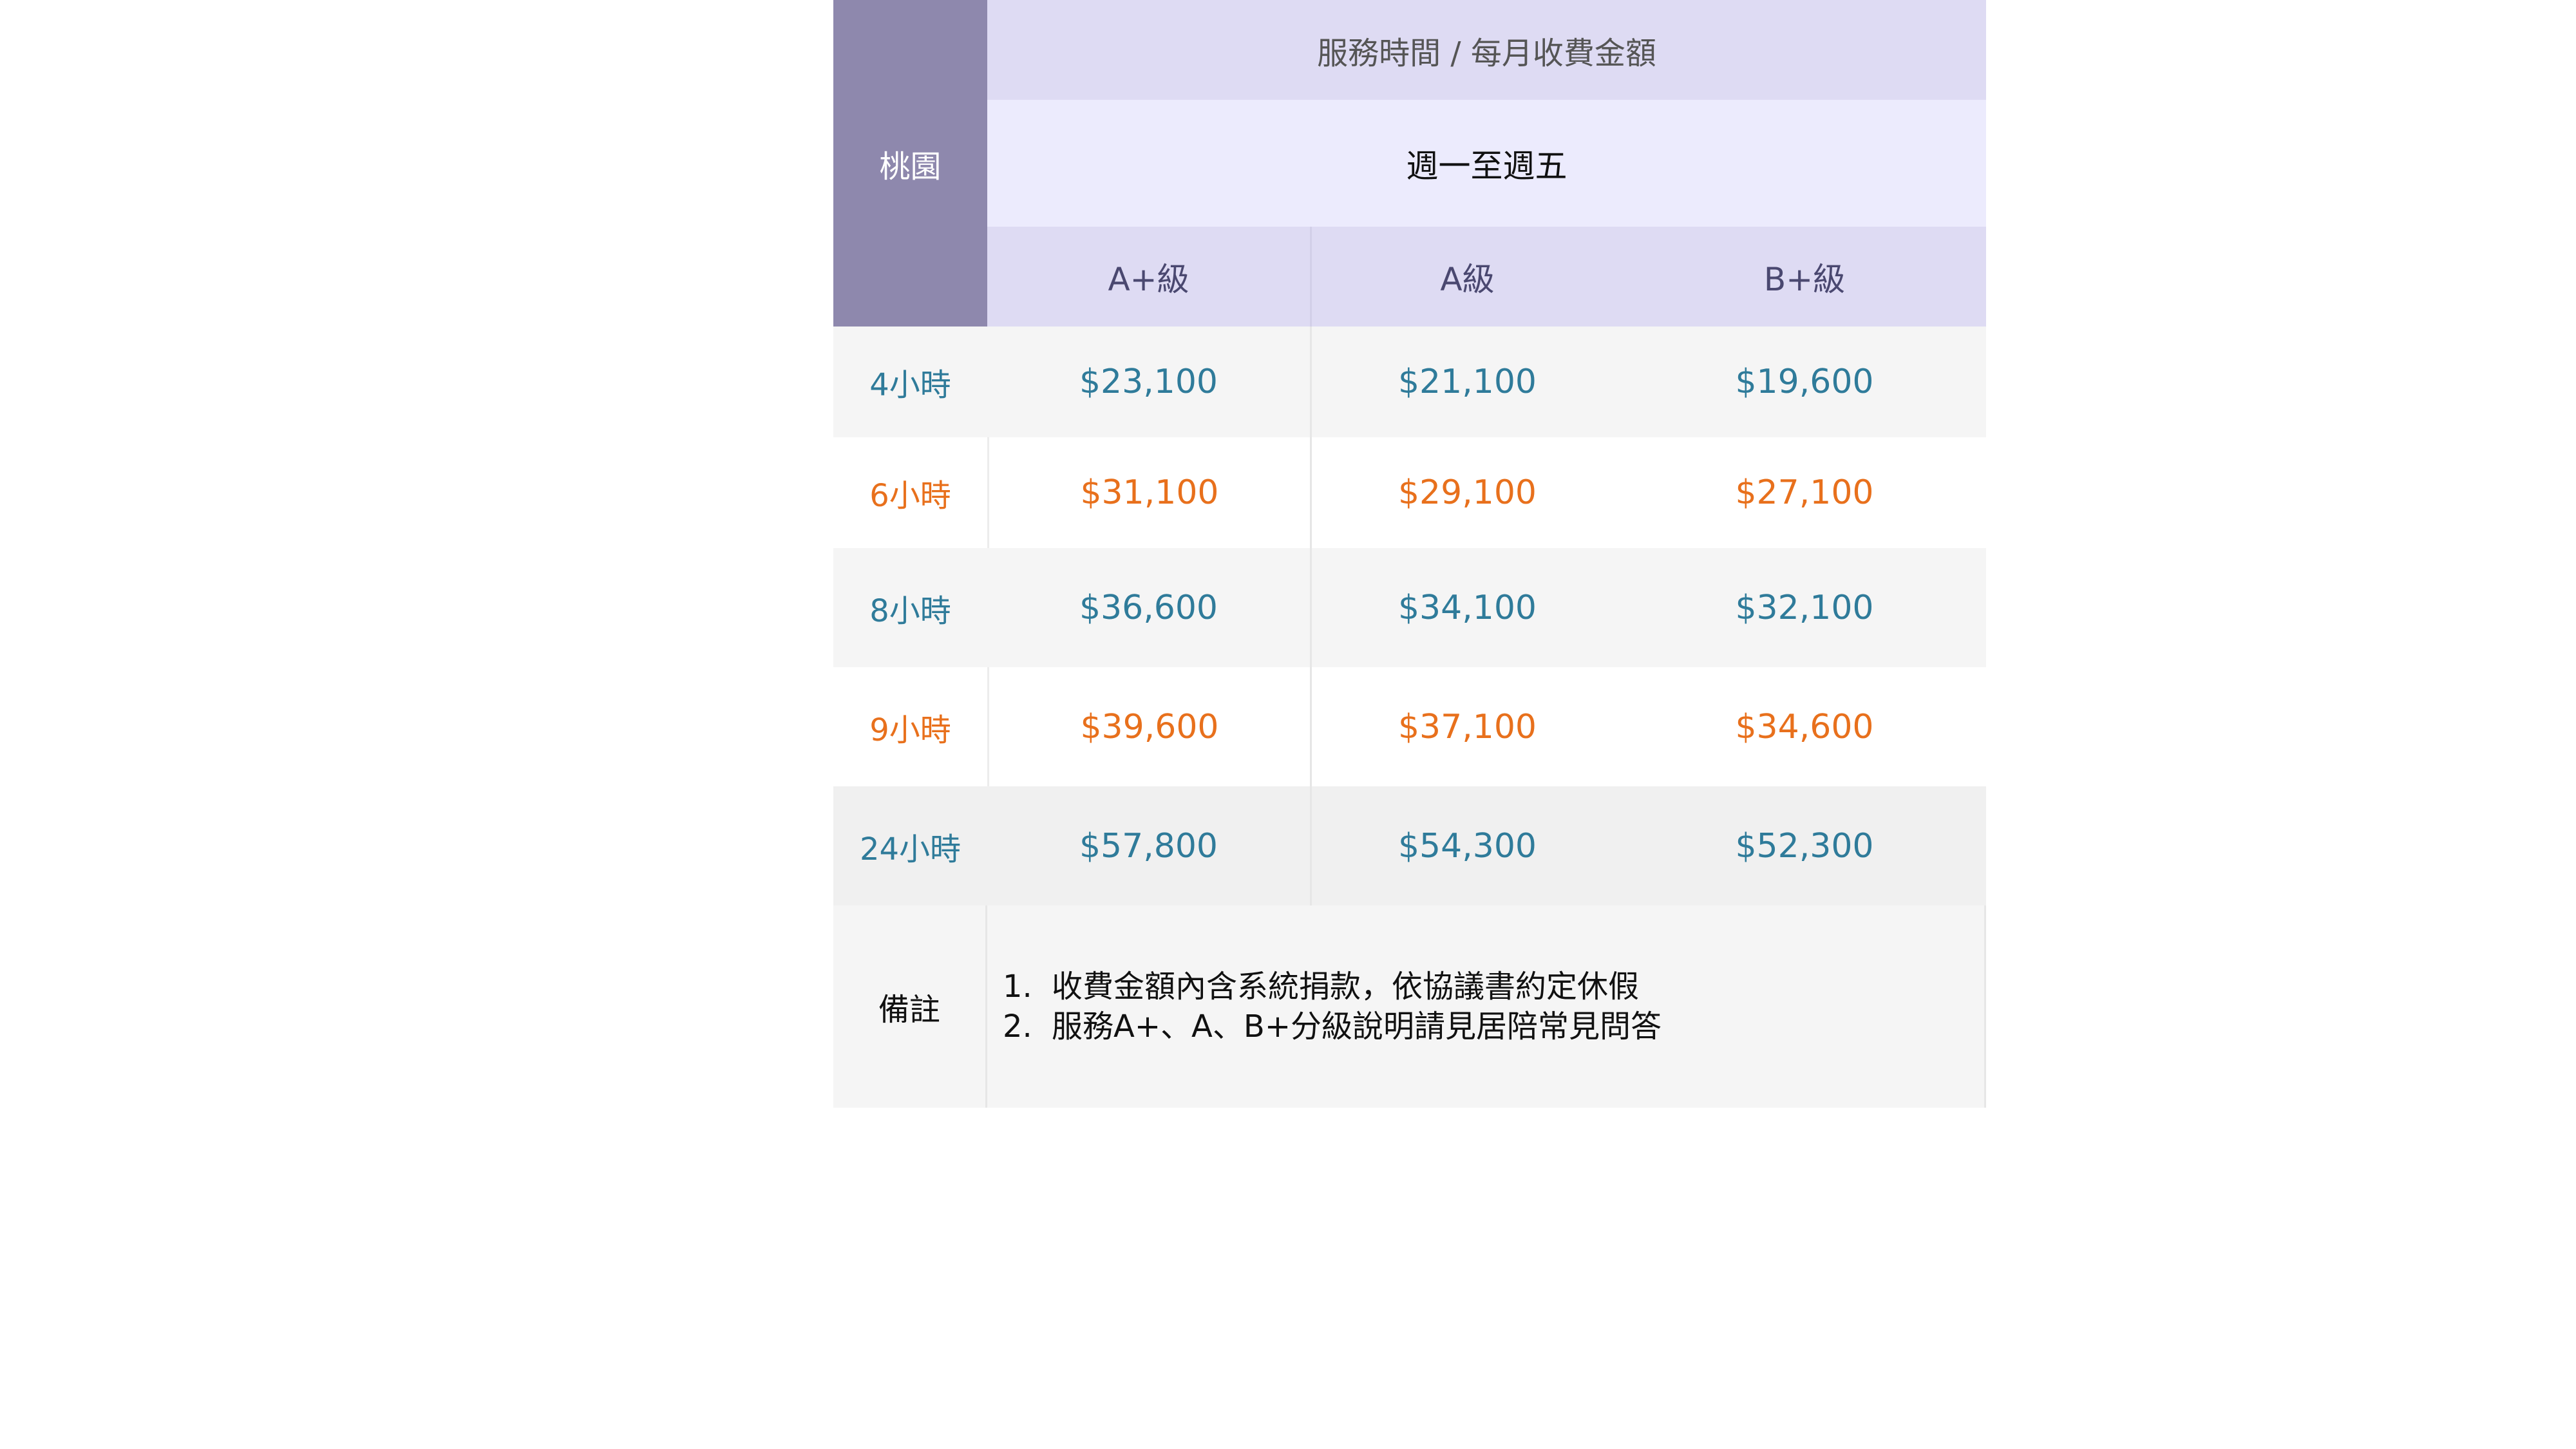  I want to click on grade-header-a-plus: A+級, so click(1149, 277).